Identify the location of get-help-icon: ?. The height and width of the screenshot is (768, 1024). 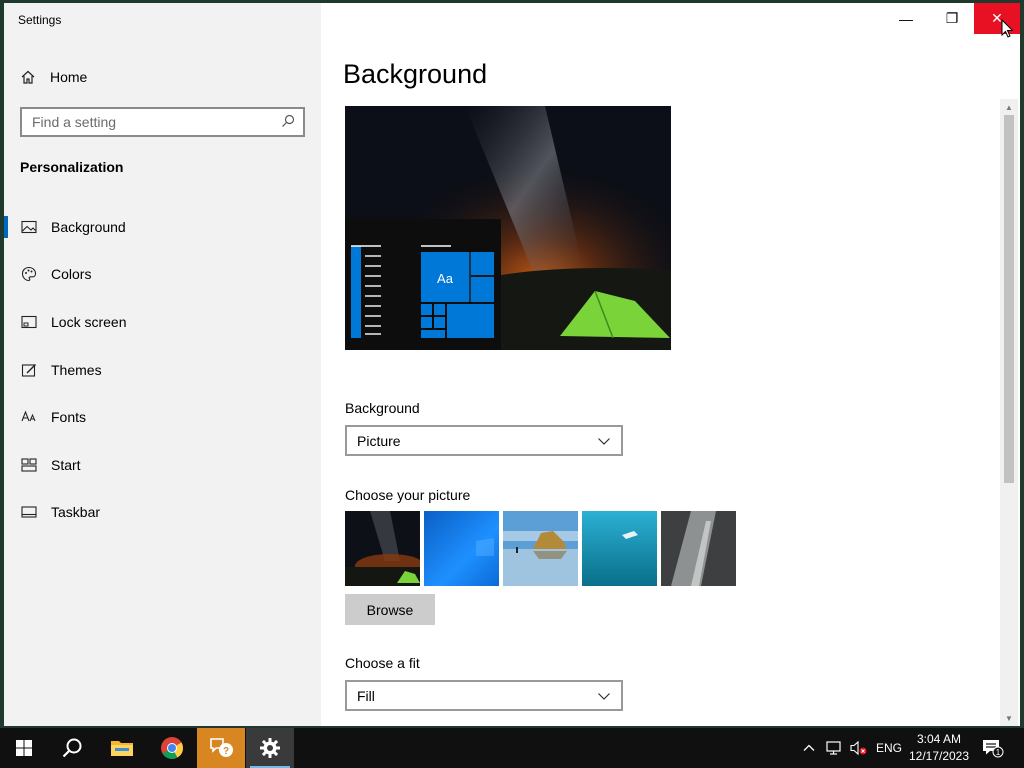
(221, 747).